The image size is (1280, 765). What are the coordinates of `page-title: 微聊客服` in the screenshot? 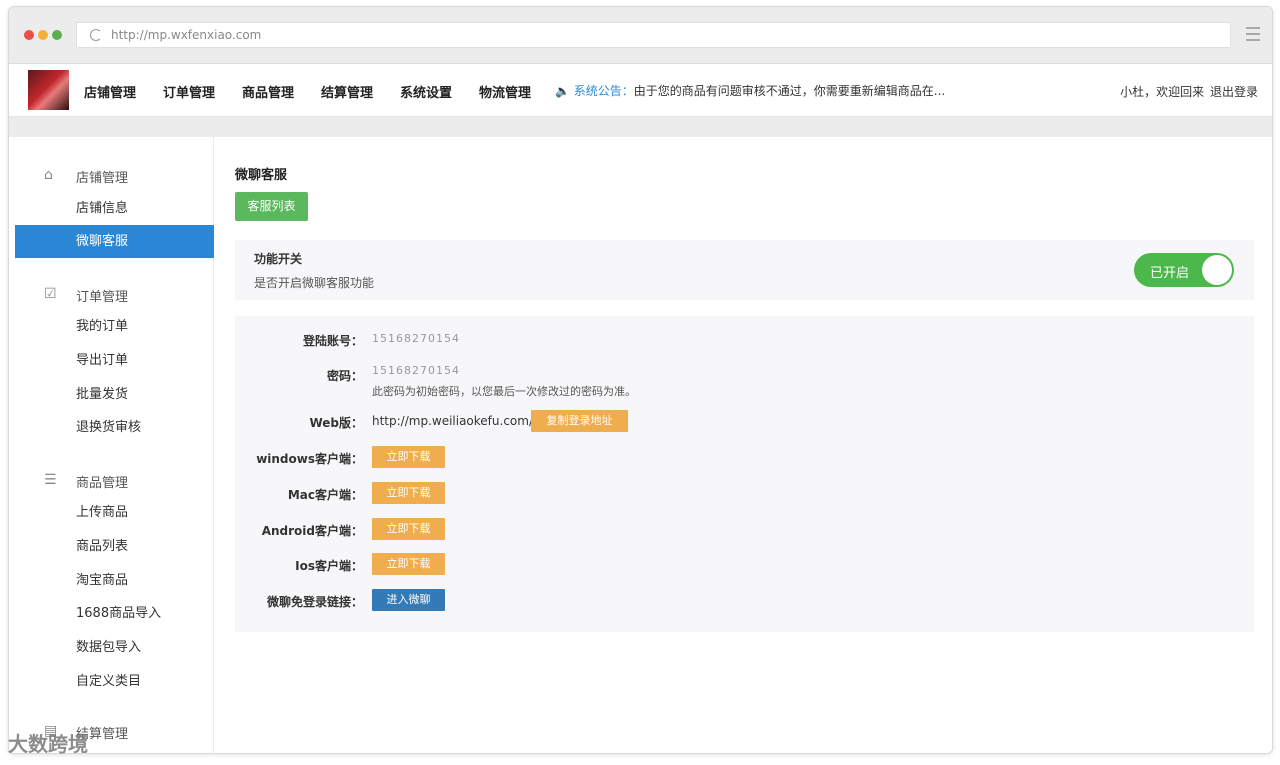 It's located at (261, 175).